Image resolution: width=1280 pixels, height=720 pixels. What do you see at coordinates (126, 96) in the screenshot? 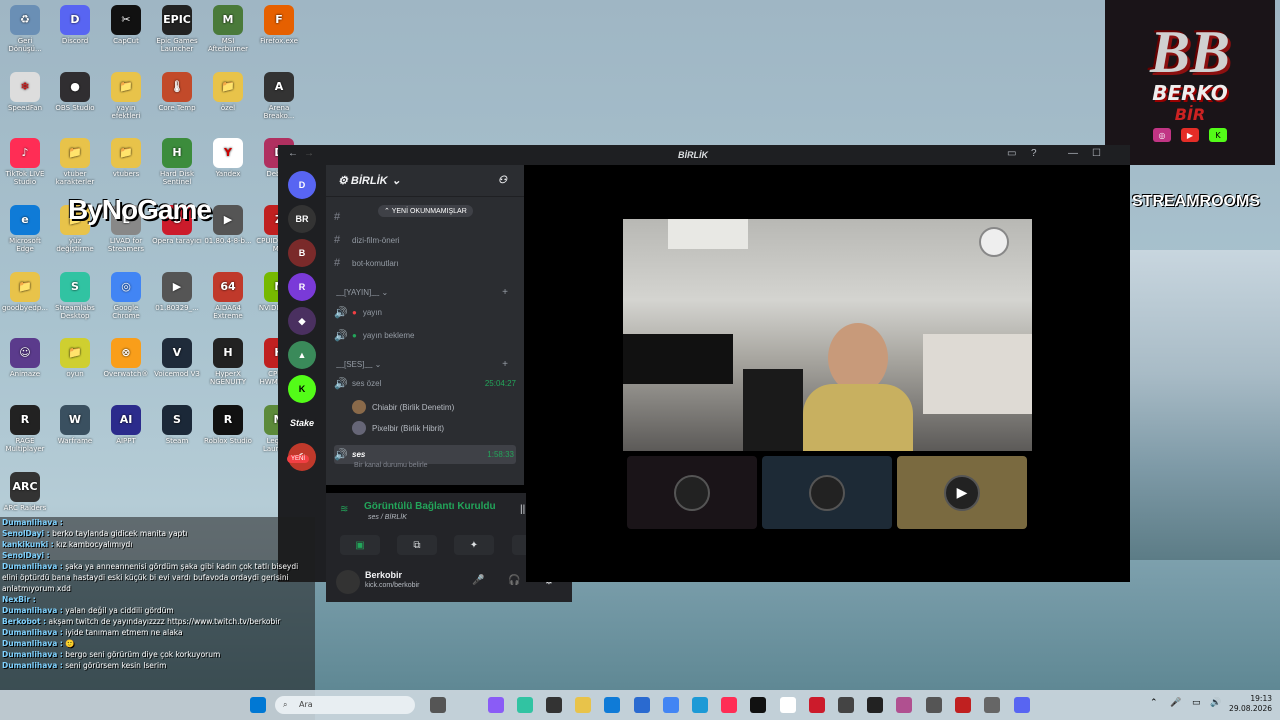
I see `desktop-icon: 📁 yayın efektleri` at bounding box center [126, 96].